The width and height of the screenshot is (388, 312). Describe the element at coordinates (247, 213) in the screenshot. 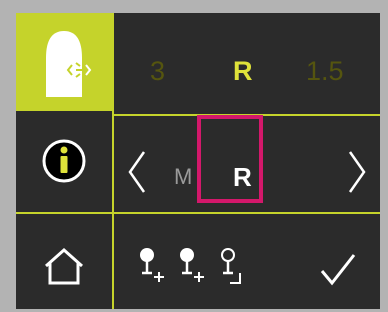

I see `row-divider-bottom` at that location.